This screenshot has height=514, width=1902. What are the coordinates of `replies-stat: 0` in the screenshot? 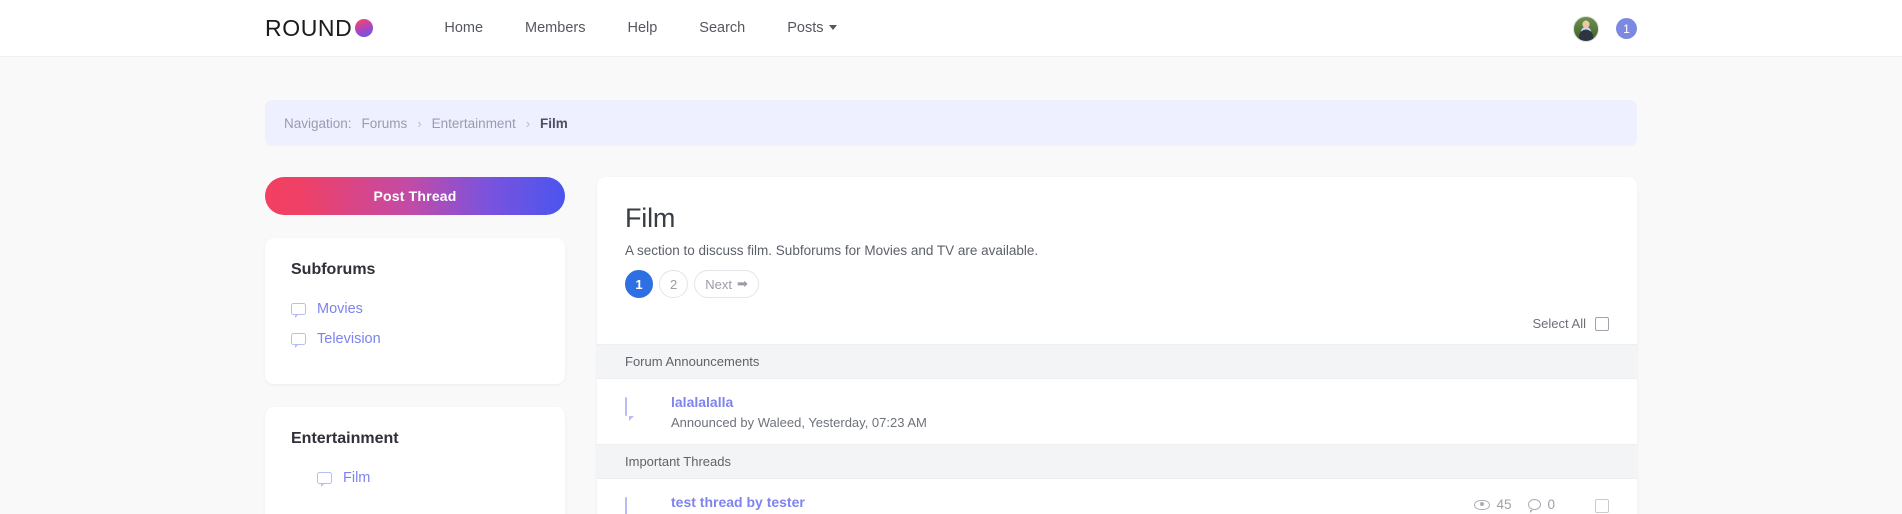 It's located at (1541, 505).